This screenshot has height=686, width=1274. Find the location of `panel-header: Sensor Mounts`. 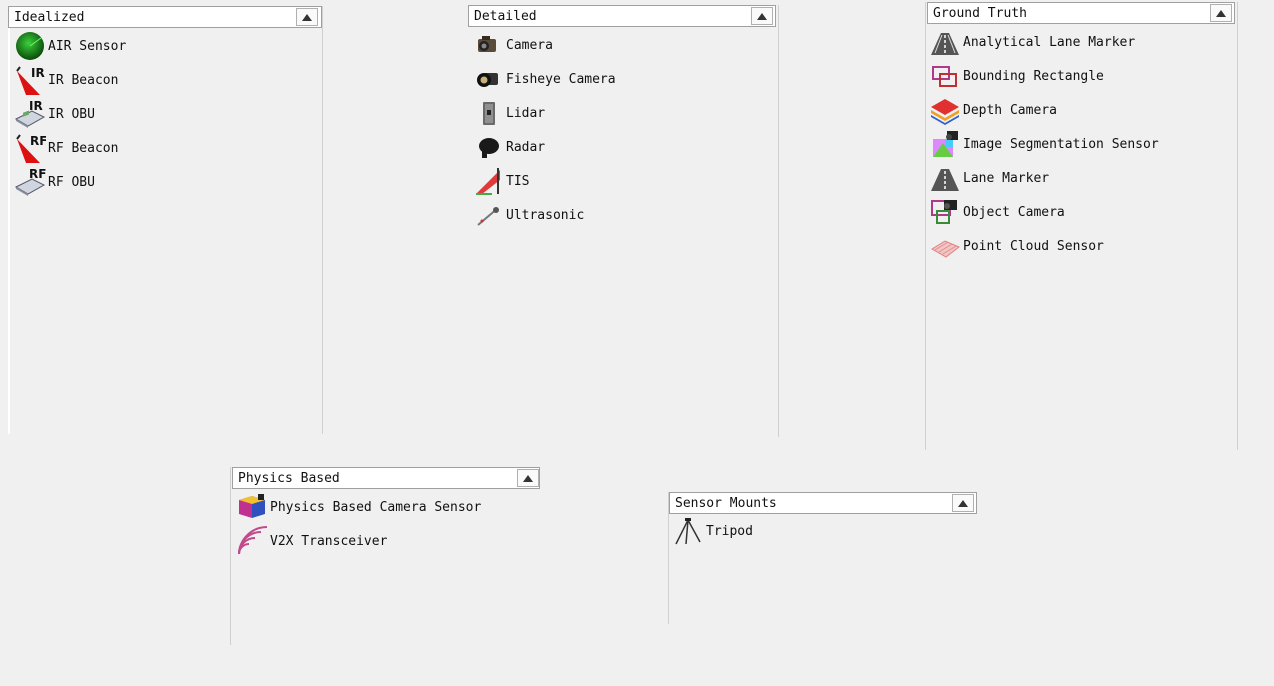

panel-header: Sensor Mounts is located at coordinates (823, 503).